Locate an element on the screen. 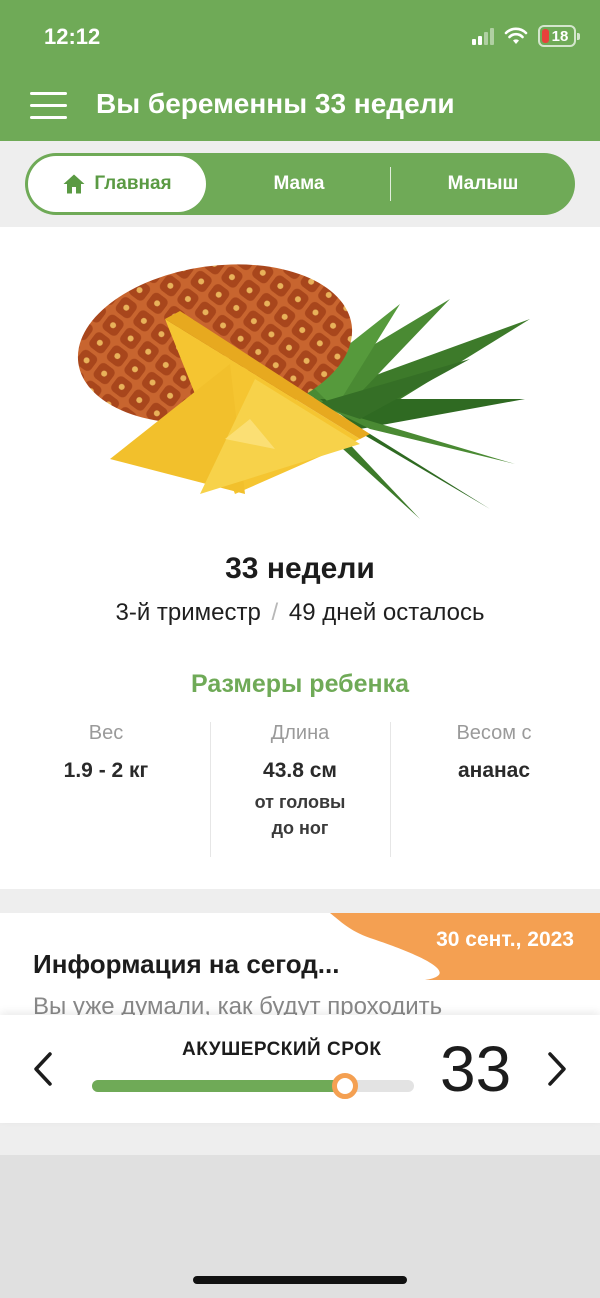 The width and height of the screenshot is (600, 1298). stat-weight: Вес 1.9 - 2 кг is located at coordinates (106, 752).